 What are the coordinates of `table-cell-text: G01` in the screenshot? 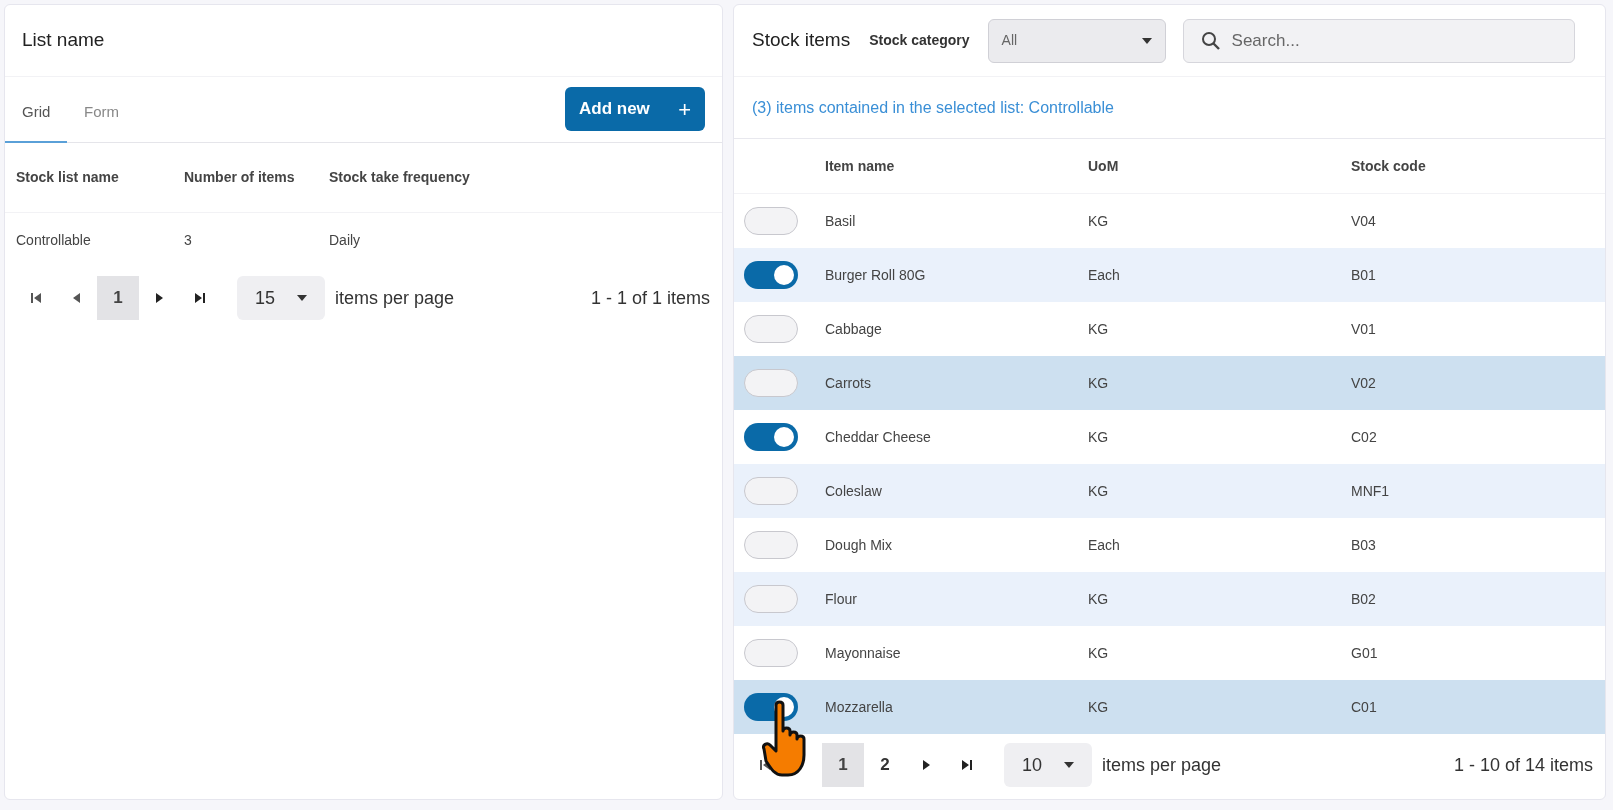 It's located at (1365, 653).